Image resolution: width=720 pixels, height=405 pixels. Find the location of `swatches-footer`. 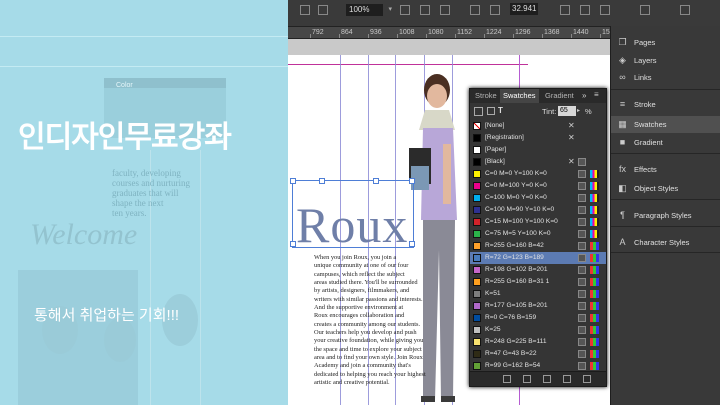

swatches-footer is located at coordinates (538, 378).